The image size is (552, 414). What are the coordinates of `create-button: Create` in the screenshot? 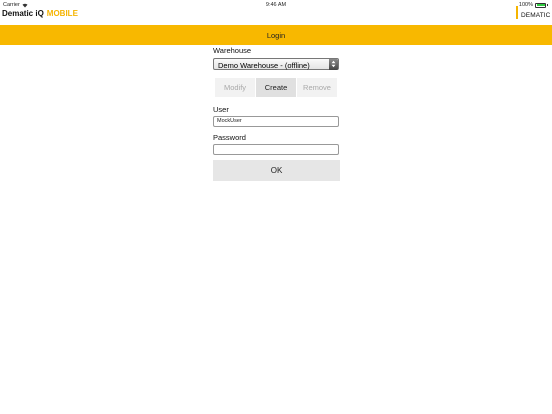 It's located at (276, 87).